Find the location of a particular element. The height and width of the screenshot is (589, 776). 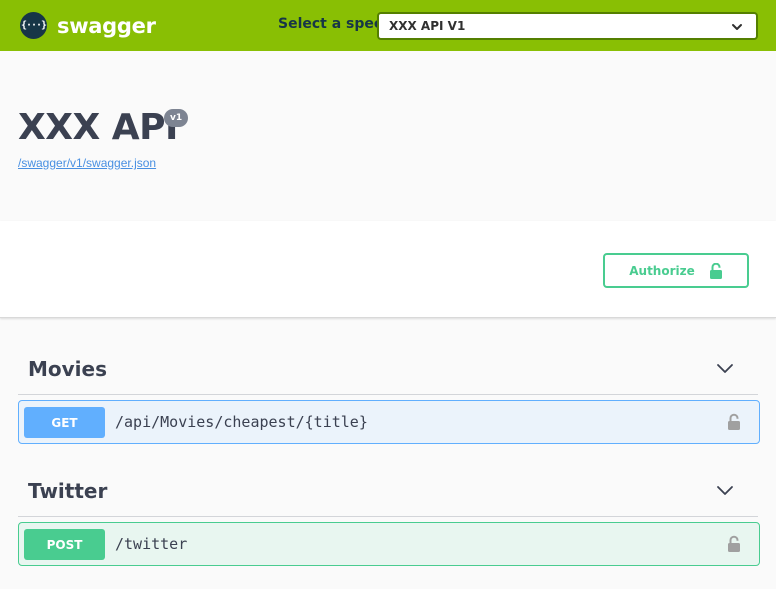

spec-select-value: XXX API V1 is located at coordinates (427, 26).